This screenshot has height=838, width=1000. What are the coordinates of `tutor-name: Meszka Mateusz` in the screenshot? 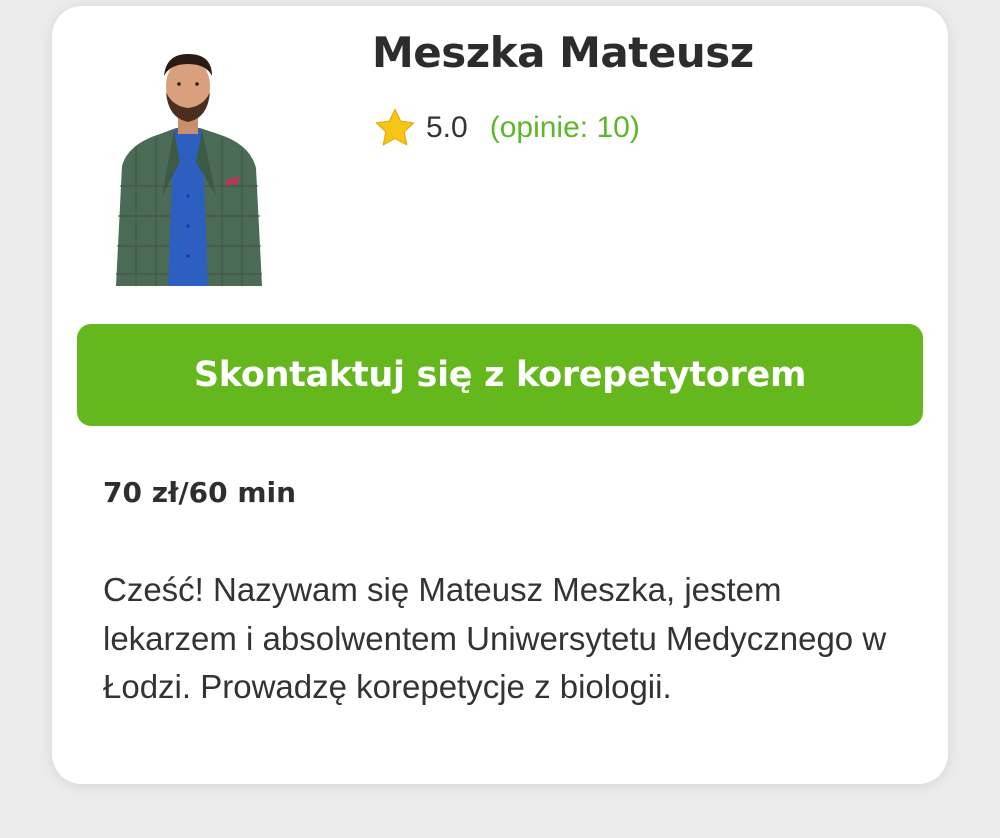 It's located at (563, 52).